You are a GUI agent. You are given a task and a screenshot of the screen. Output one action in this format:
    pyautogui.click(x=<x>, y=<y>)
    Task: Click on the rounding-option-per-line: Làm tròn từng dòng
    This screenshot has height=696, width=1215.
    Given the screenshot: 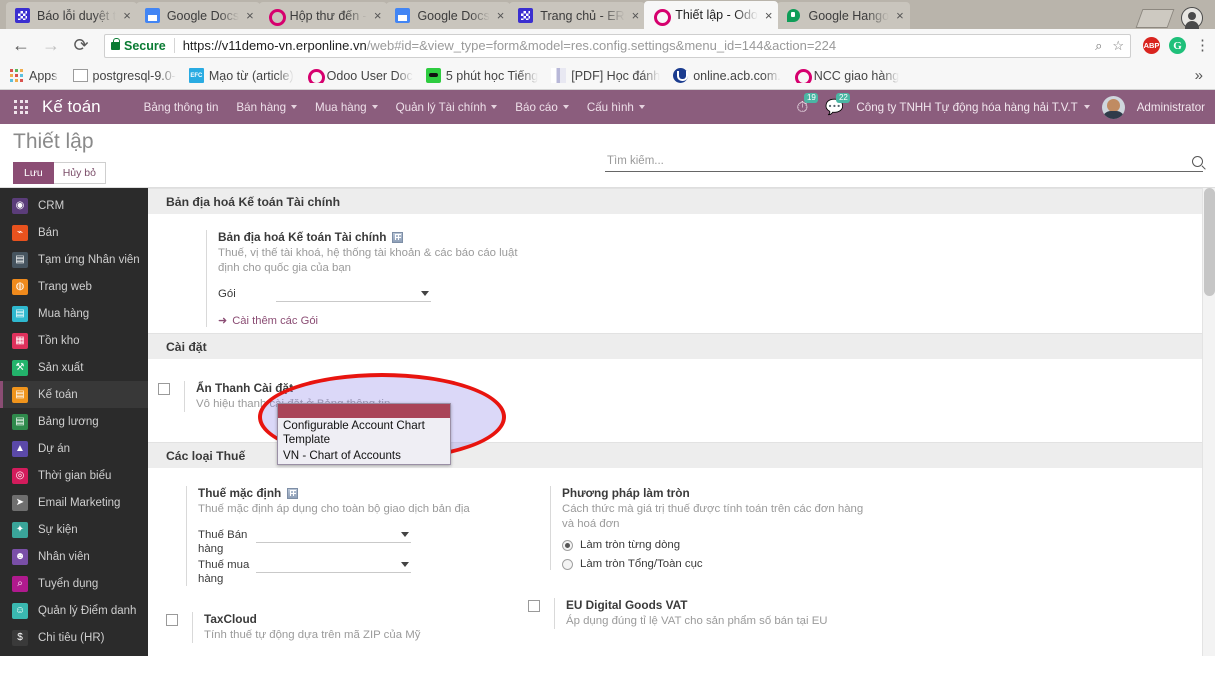 What is the action you would take?
    pyautogui.click(x=719, y=545)
    